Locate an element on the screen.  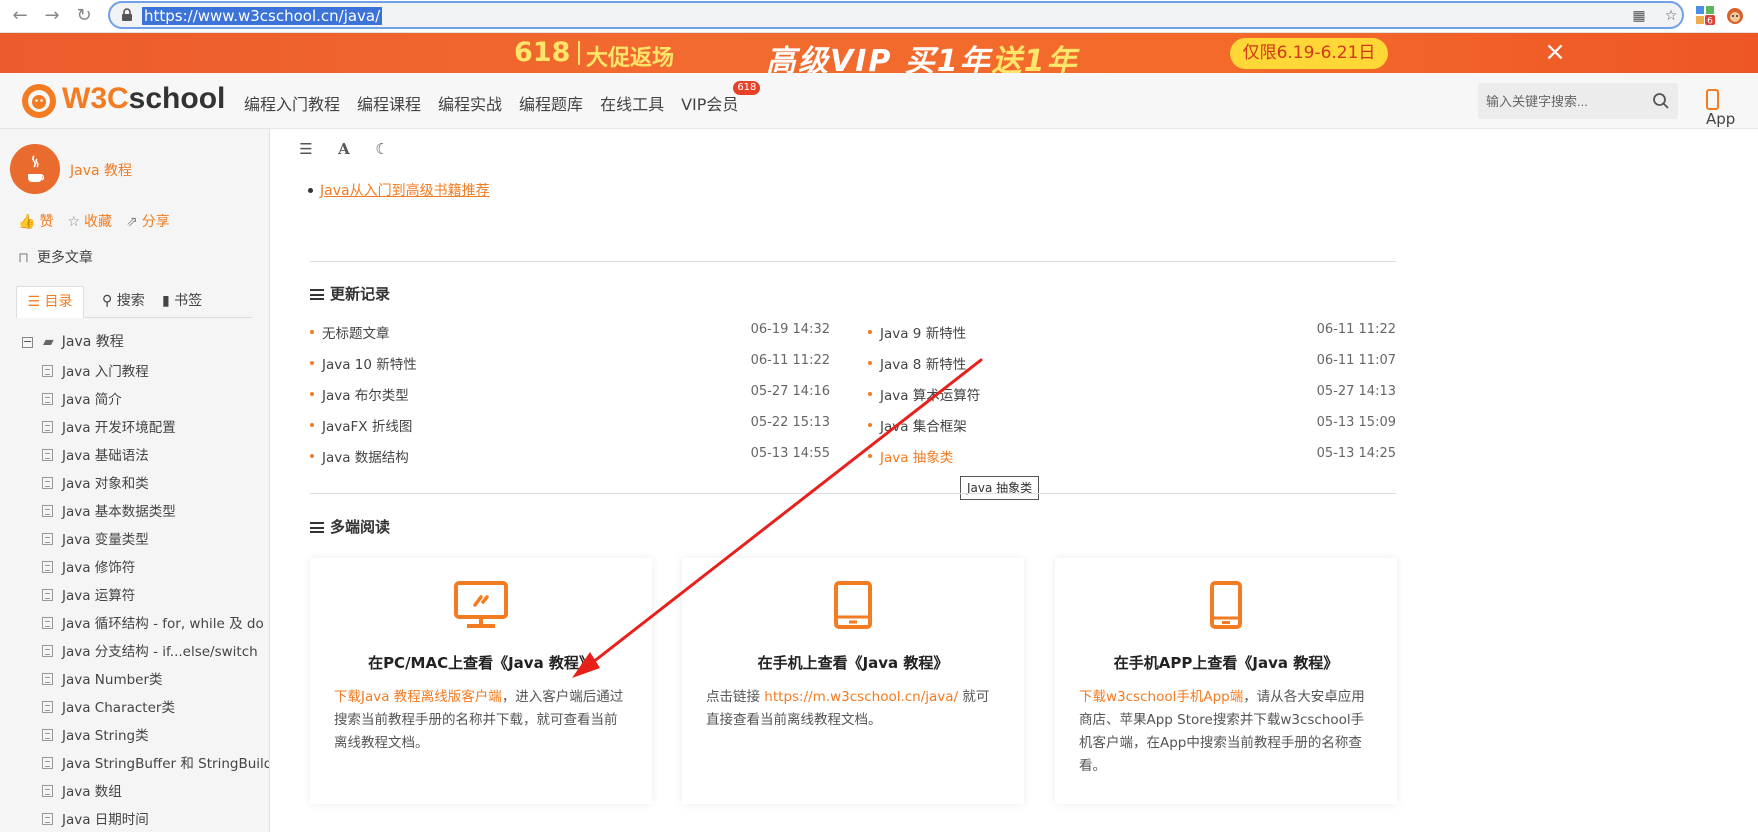
promo-banner: 618 大促返场 高级VIP 买1年送1年 仅限6.19-6.21日 × is located at coordinates (879, 56).